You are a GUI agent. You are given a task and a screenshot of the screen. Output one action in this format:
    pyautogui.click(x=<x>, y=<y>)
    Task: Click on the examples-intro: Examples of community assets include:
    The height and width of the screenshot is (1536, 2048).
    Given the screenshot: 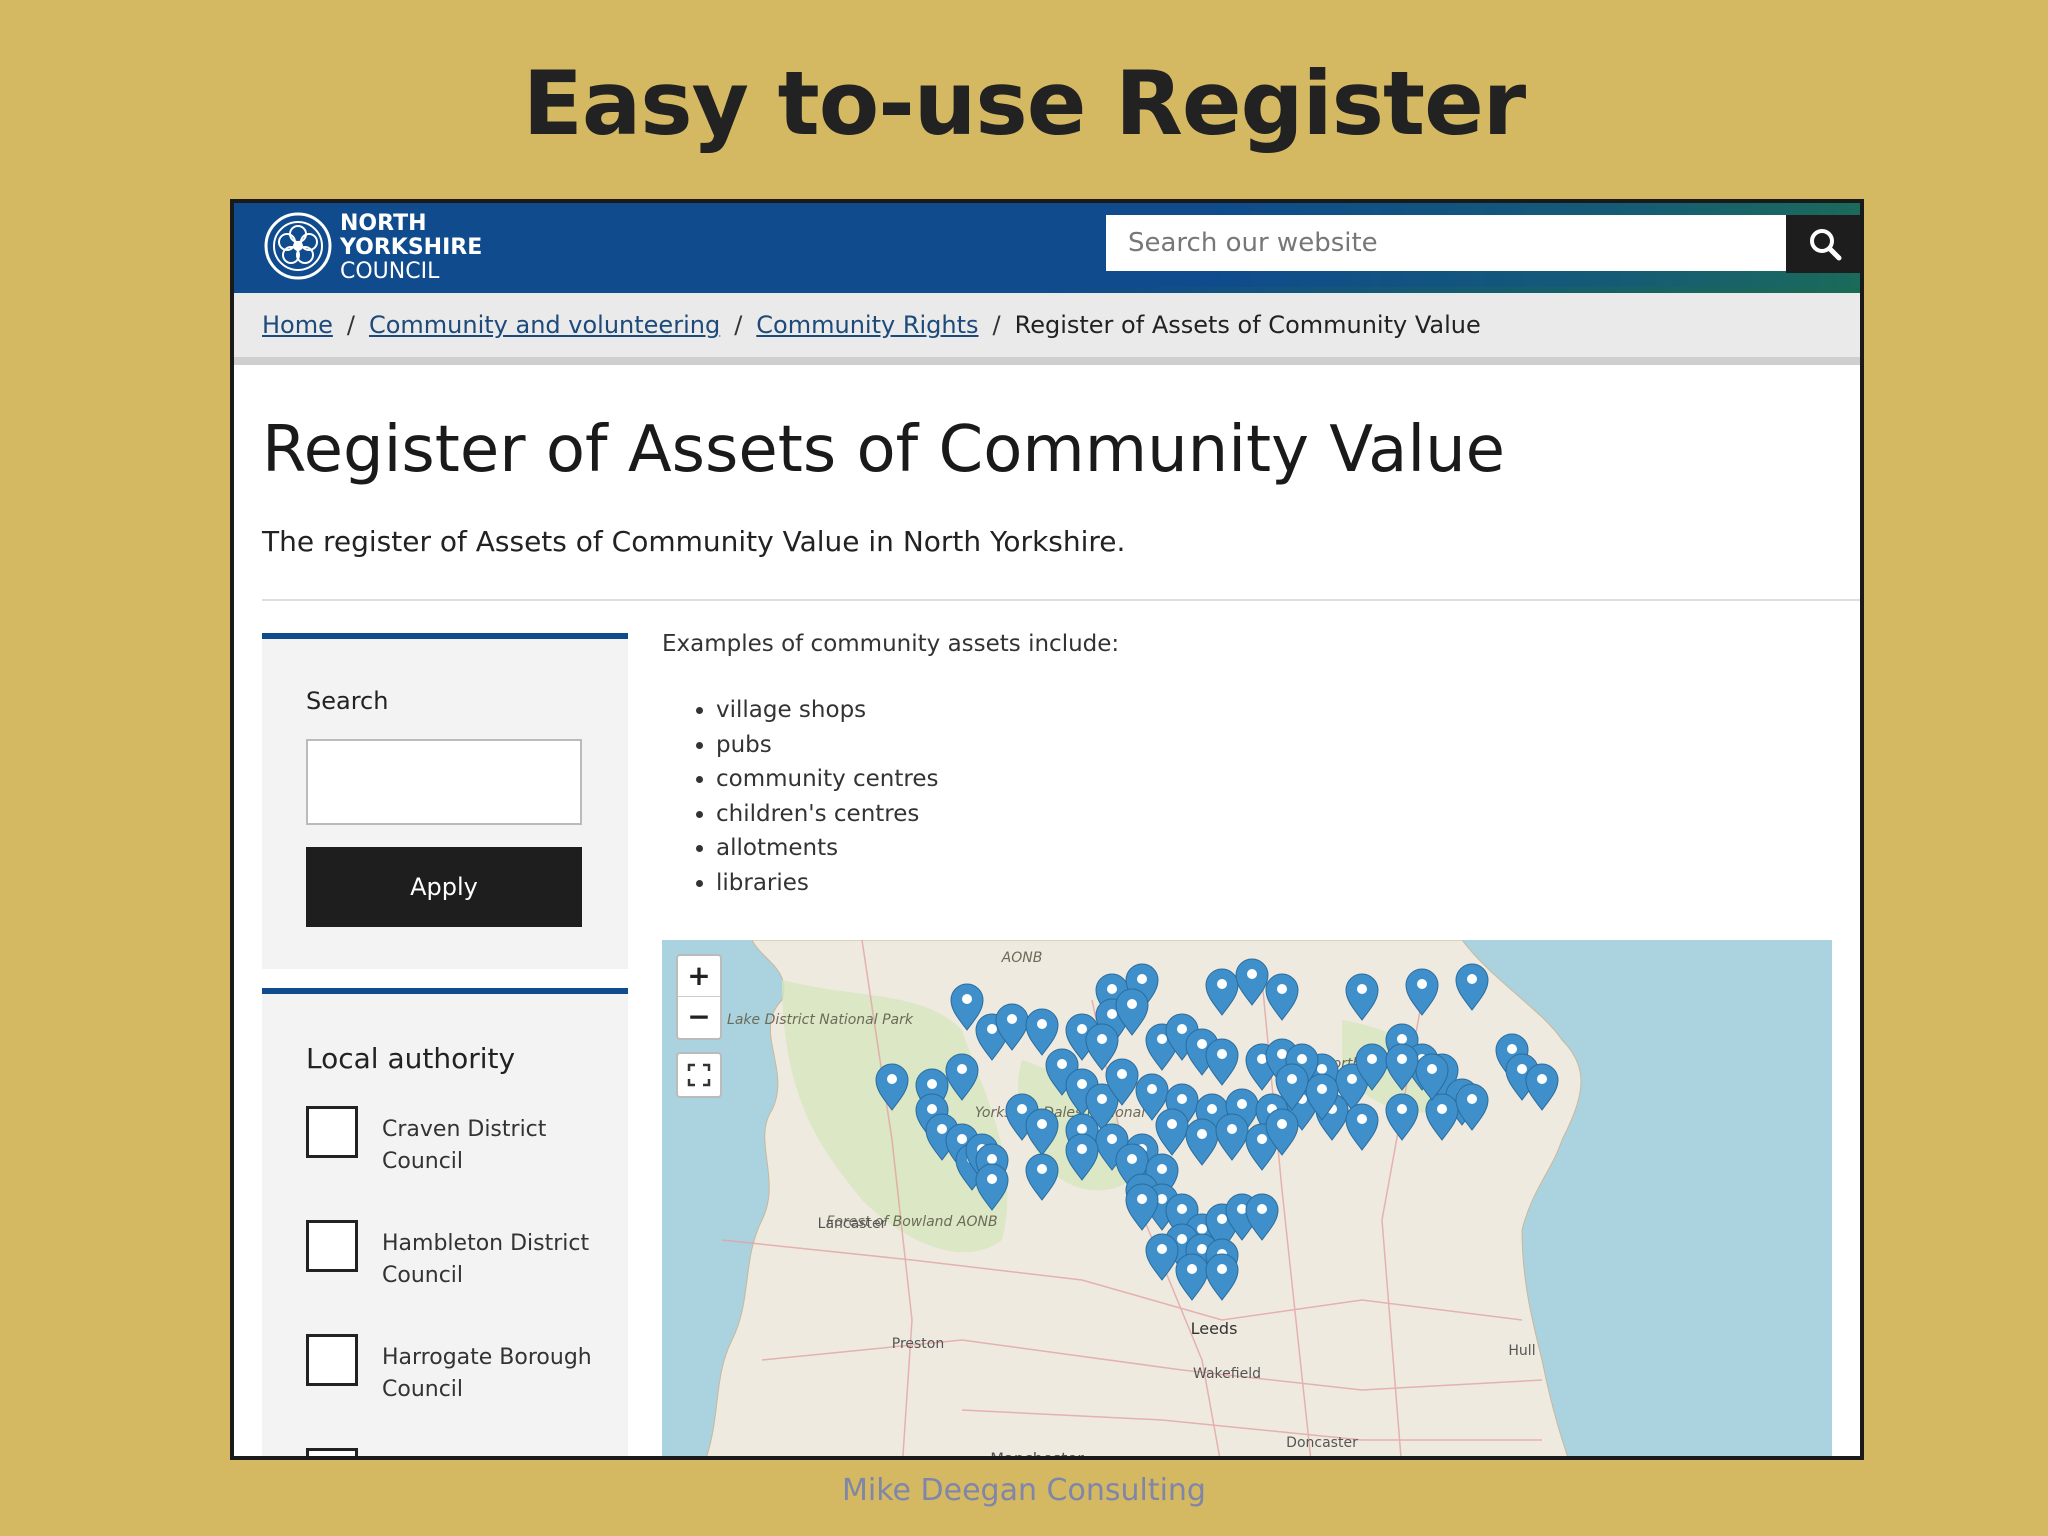 What is the action you would take?
    pyautogui.click(x=891, y=644)
    